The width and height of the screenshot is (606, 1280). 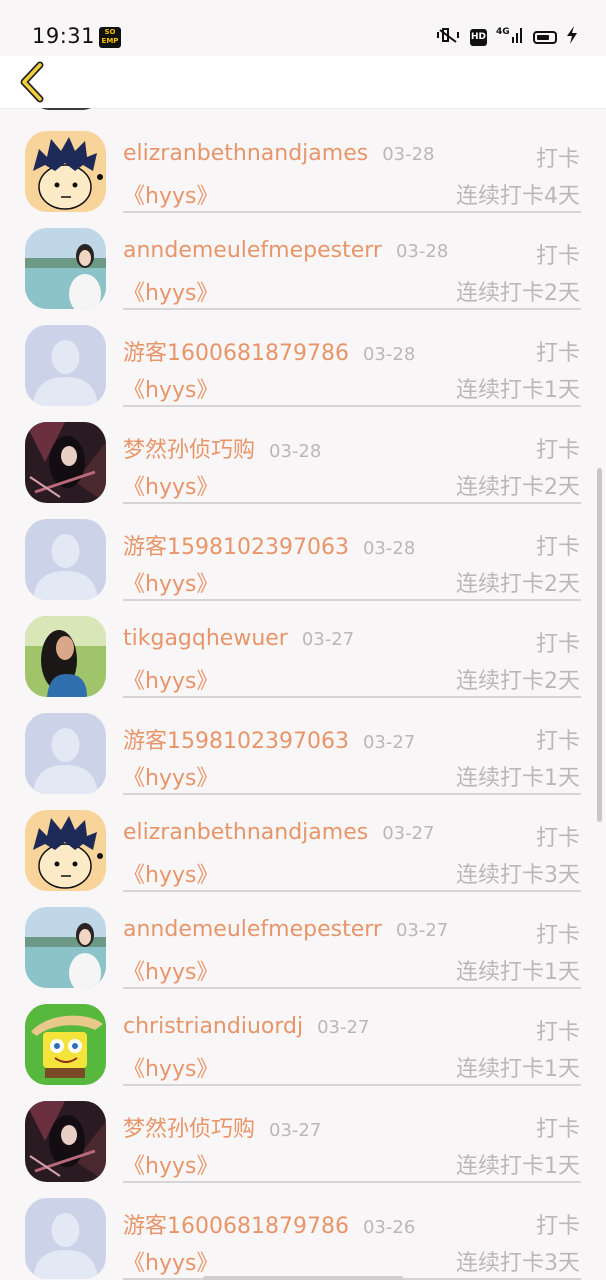 I want to click on list-item: elizranbethnandjames 03-27 打卡《hyys》 连续打卡3天, so click(x=303, y=840).